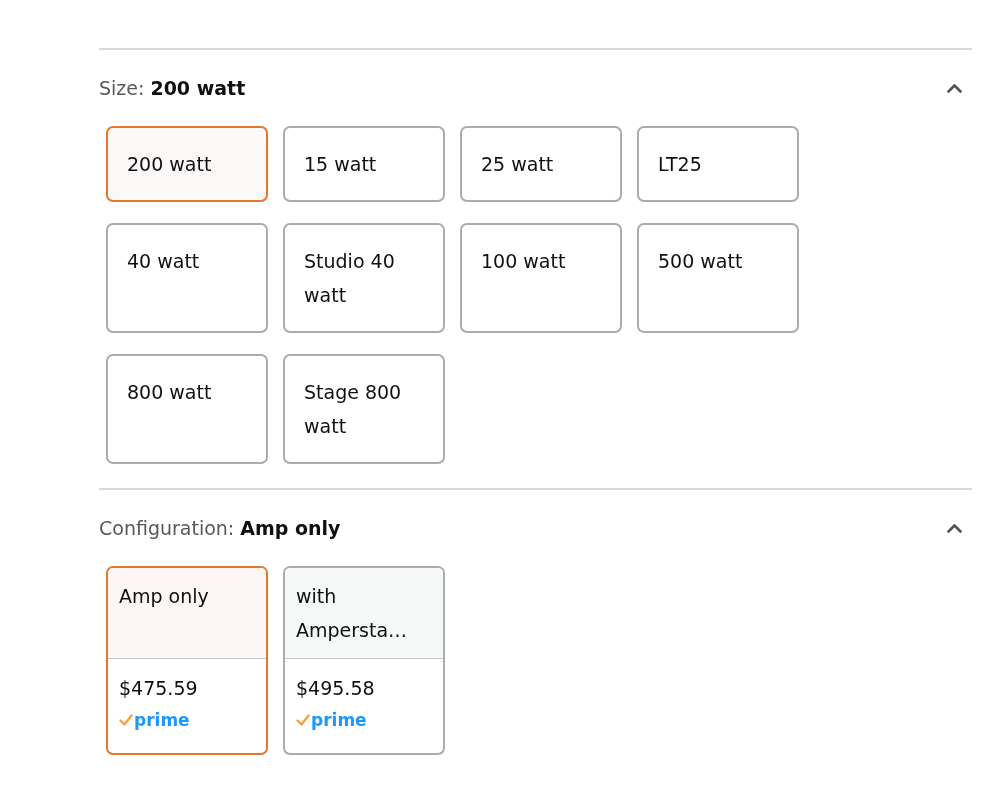 Image resolution: width=1004 pixels, height=792 pixels. What do you see at coordinates (364, 278) in the screenshot?
I see `option-button: Studio 40 watt` at bounding box center [364, 278].